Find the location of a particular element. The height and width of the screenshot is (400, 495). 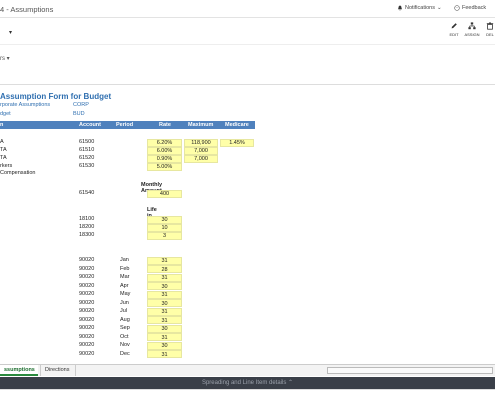

notifications-button: Notifications ⌄ is located at coordinates (419, 8).